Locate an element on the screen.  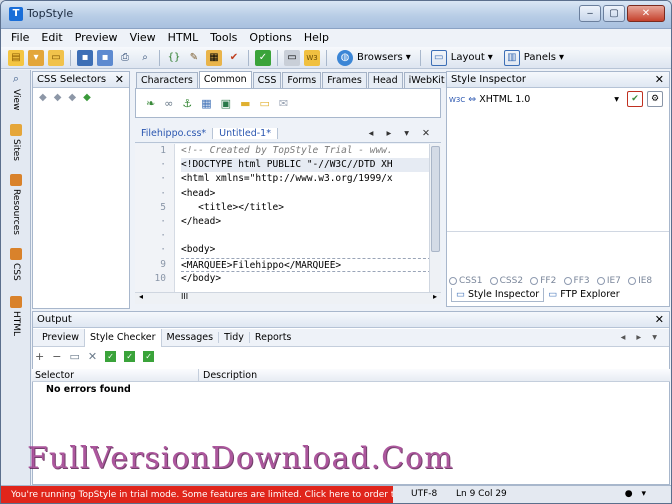
minus-icon: − is located at coordinates (56, 356).